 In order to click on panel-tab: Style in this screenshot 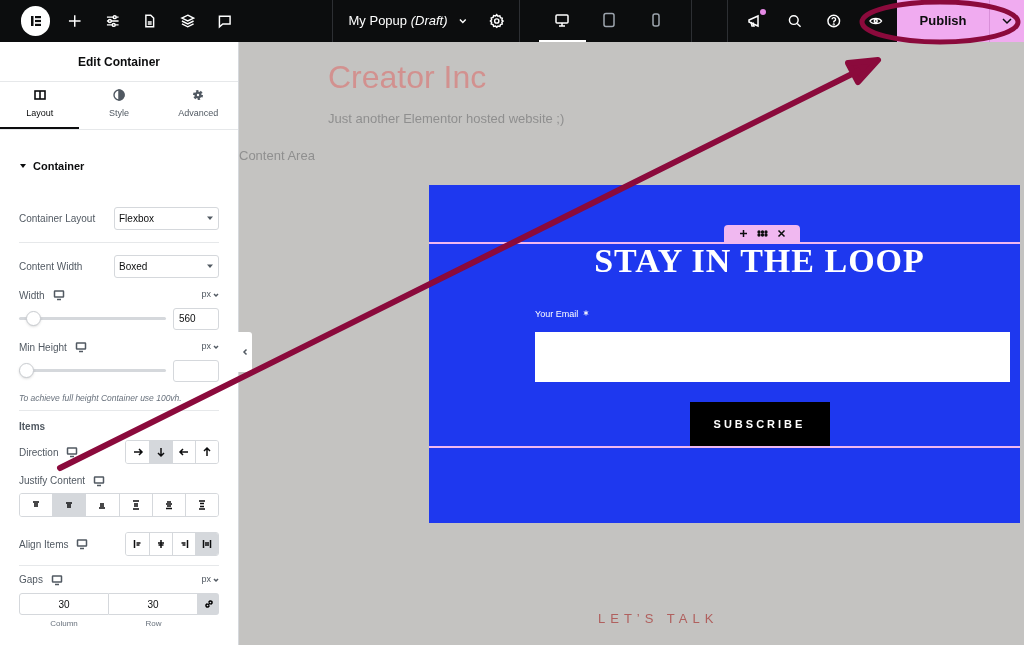, I will do `click(119, 105)`.